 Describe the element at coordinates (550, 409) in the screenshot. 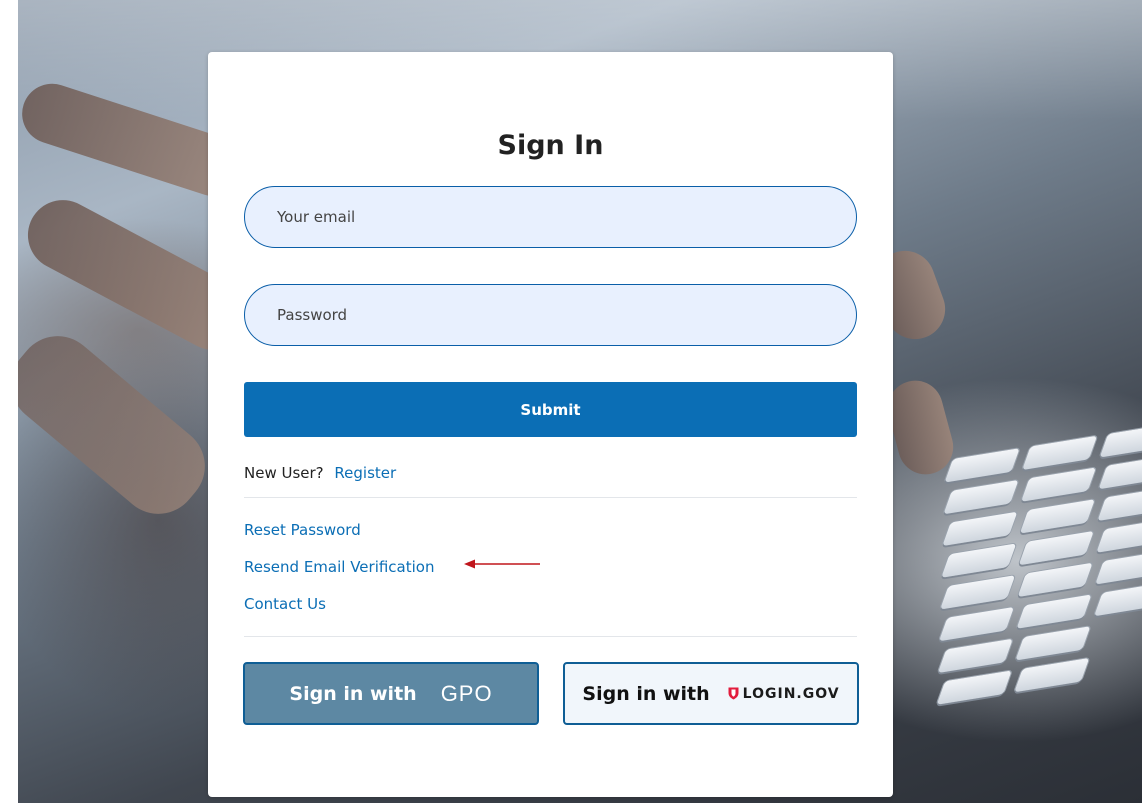

I see `submit-button: Submit` at that location.